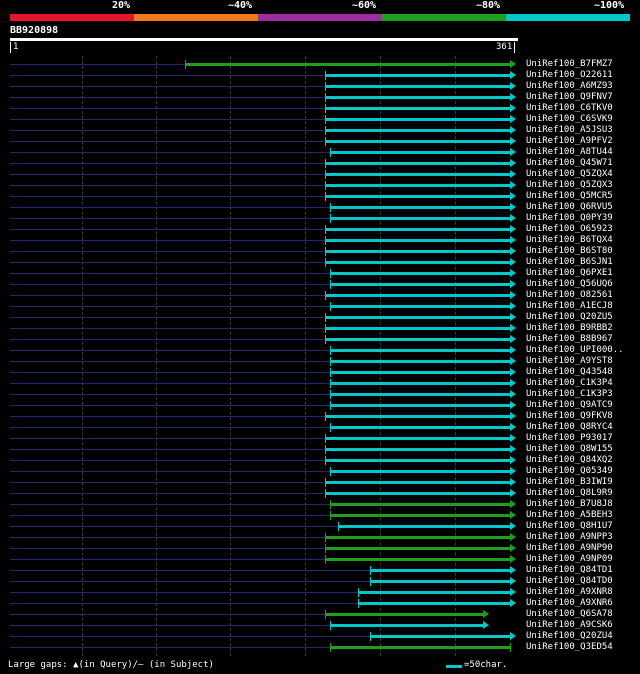 The image size is (640, 674). What do you see at coordinates (569, 339) in the screenshot?
I see `hit-label: UniRef100_B8B967` at bounding box center [569, 339].